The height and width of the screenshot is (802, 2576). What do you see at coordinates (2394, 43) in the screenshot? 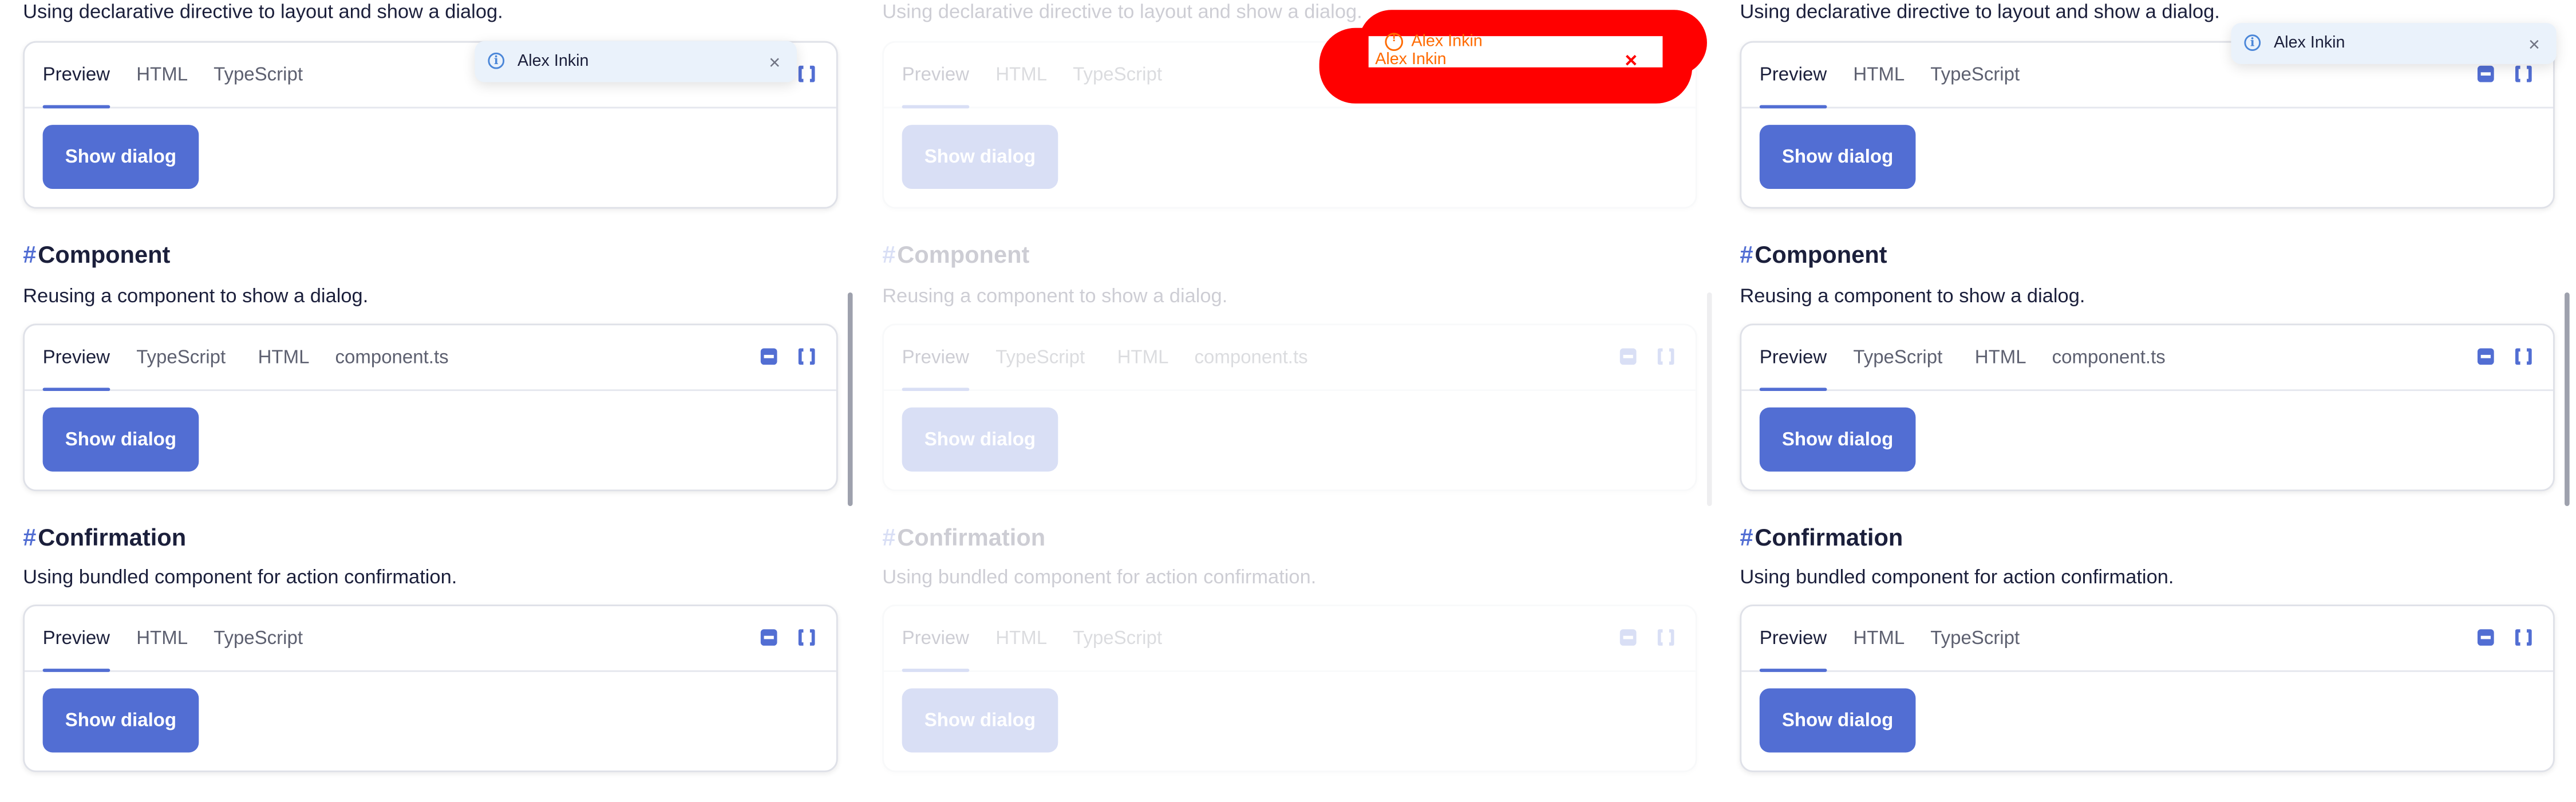
I see `notification: Alex Inkin ×` at bounding box center [2394, 43].